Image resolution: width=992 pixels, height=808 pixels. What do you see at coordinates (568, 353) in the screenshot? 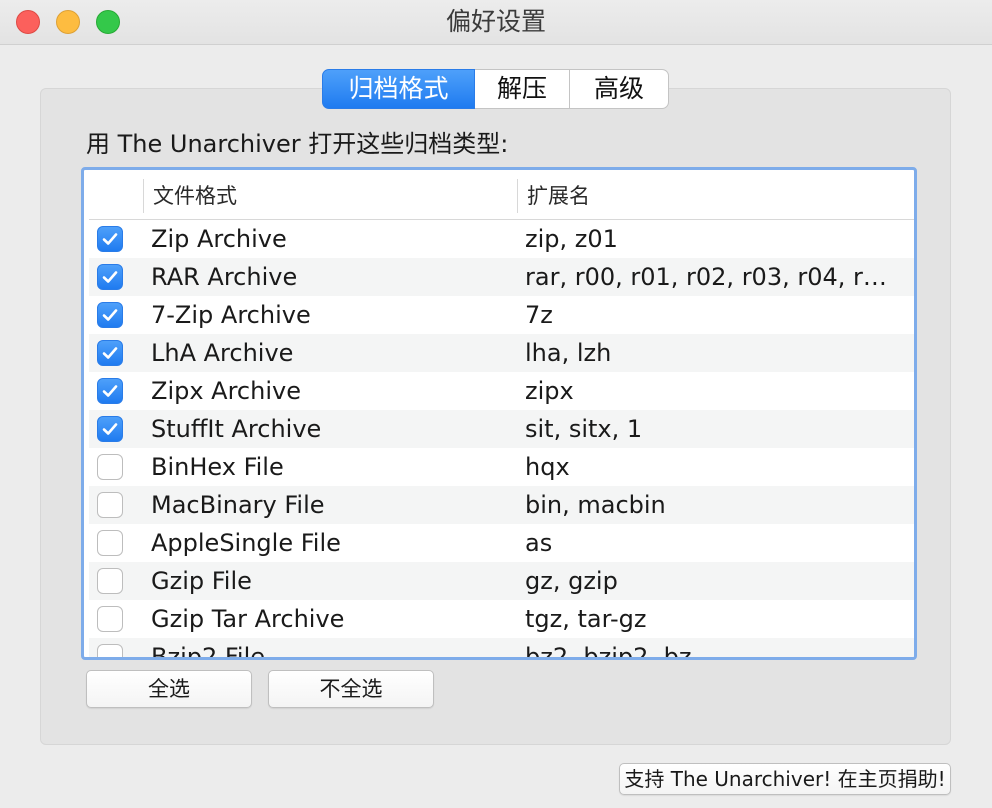
I see `format-extensions: lha, lzh` at bounding box center [568, 353].